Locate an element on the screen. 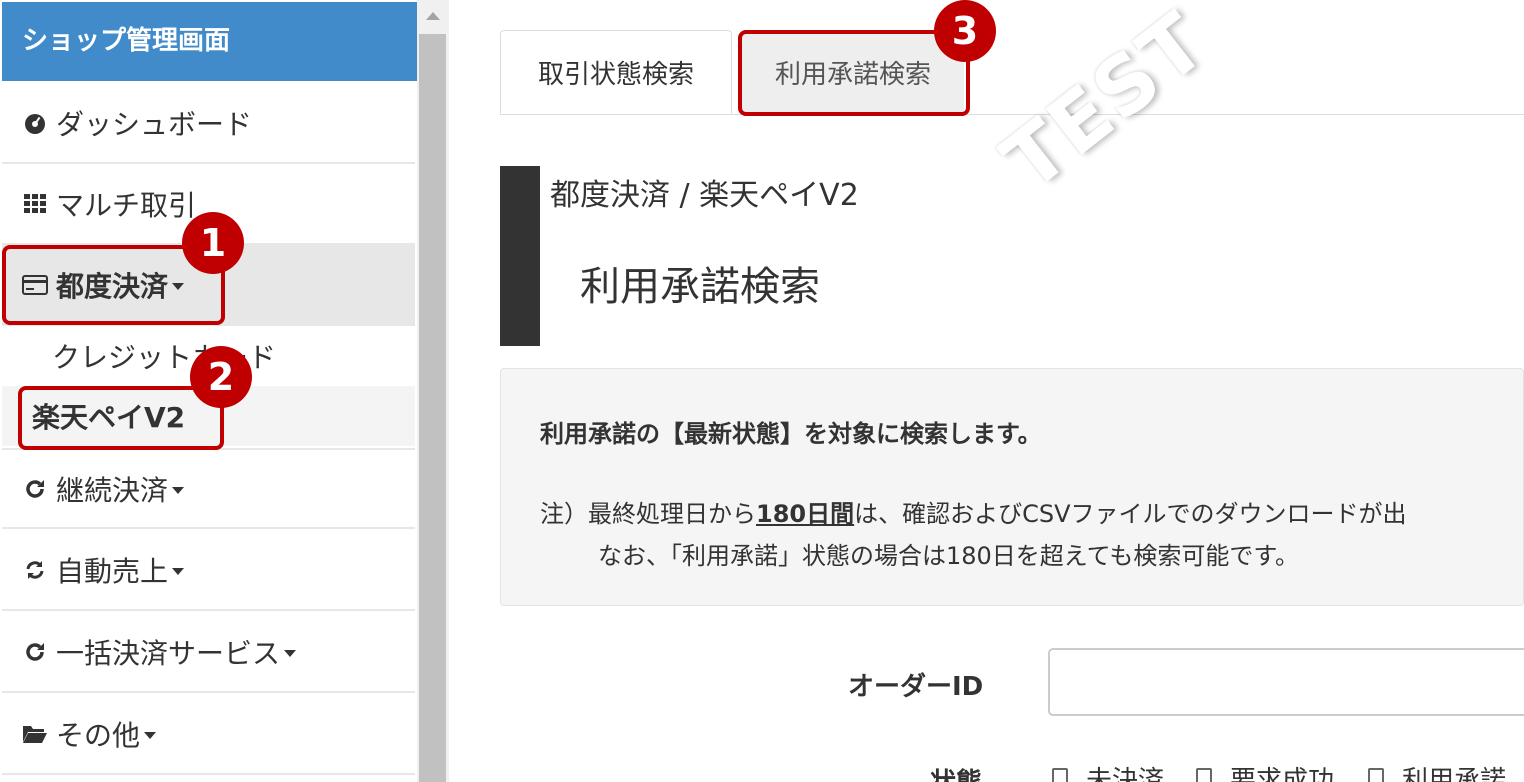 The height and width of the screenshot is (782, 1524). sidebar-item-label: その他 is located at coordinates (98, 735).